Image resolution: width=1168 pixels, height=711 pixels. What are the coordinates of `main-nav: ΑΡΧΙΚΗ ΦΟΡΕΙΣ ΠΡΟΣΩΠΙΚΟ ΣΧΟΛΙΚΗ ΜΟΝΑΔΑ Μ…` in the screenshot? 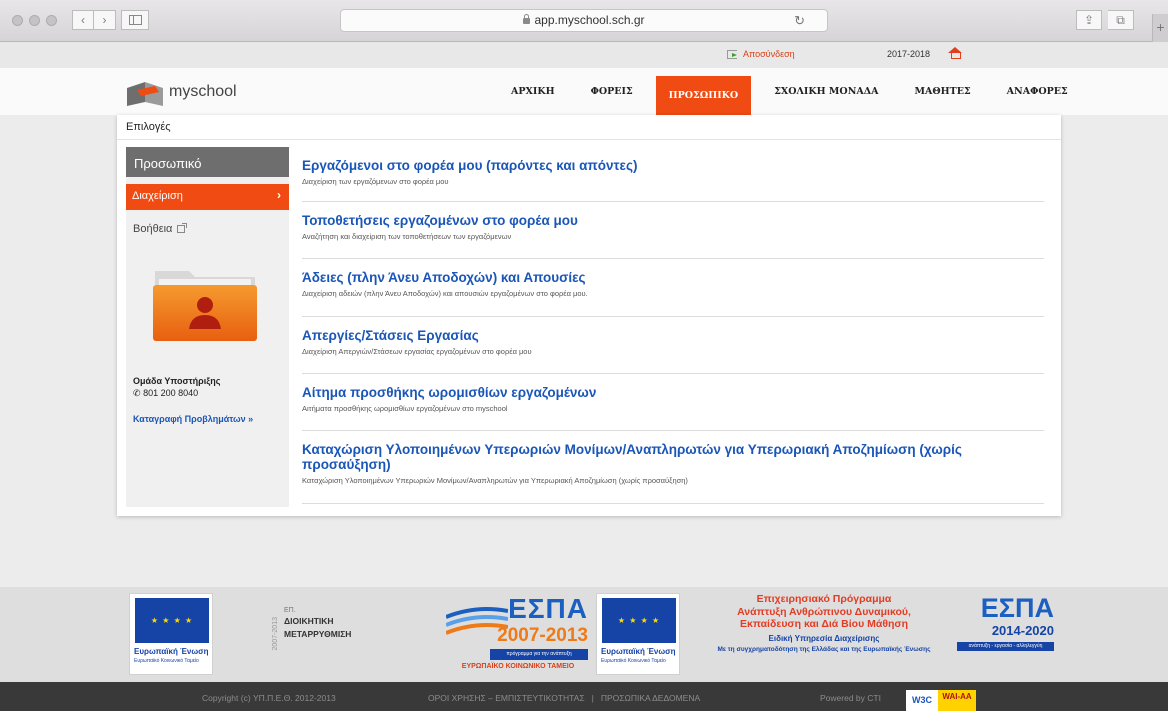 It's located at (794, 95).